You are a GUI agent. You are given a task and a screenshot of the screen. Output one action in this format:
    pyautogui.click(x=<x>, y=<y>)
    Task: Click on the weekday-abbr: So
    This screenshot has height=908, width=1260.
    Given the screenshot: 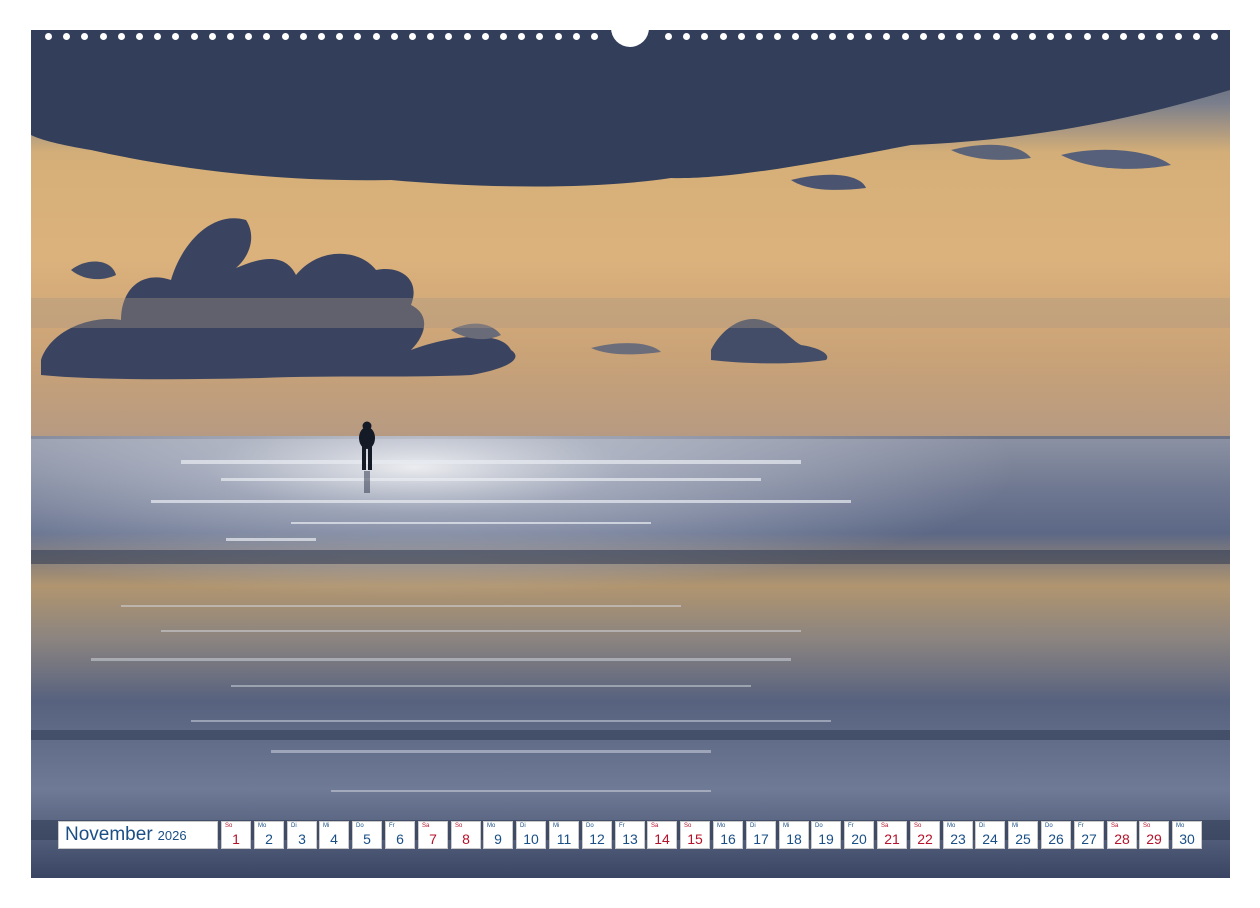 What is the action you would take?
    pyautogui.click(x=688, y=826)
    